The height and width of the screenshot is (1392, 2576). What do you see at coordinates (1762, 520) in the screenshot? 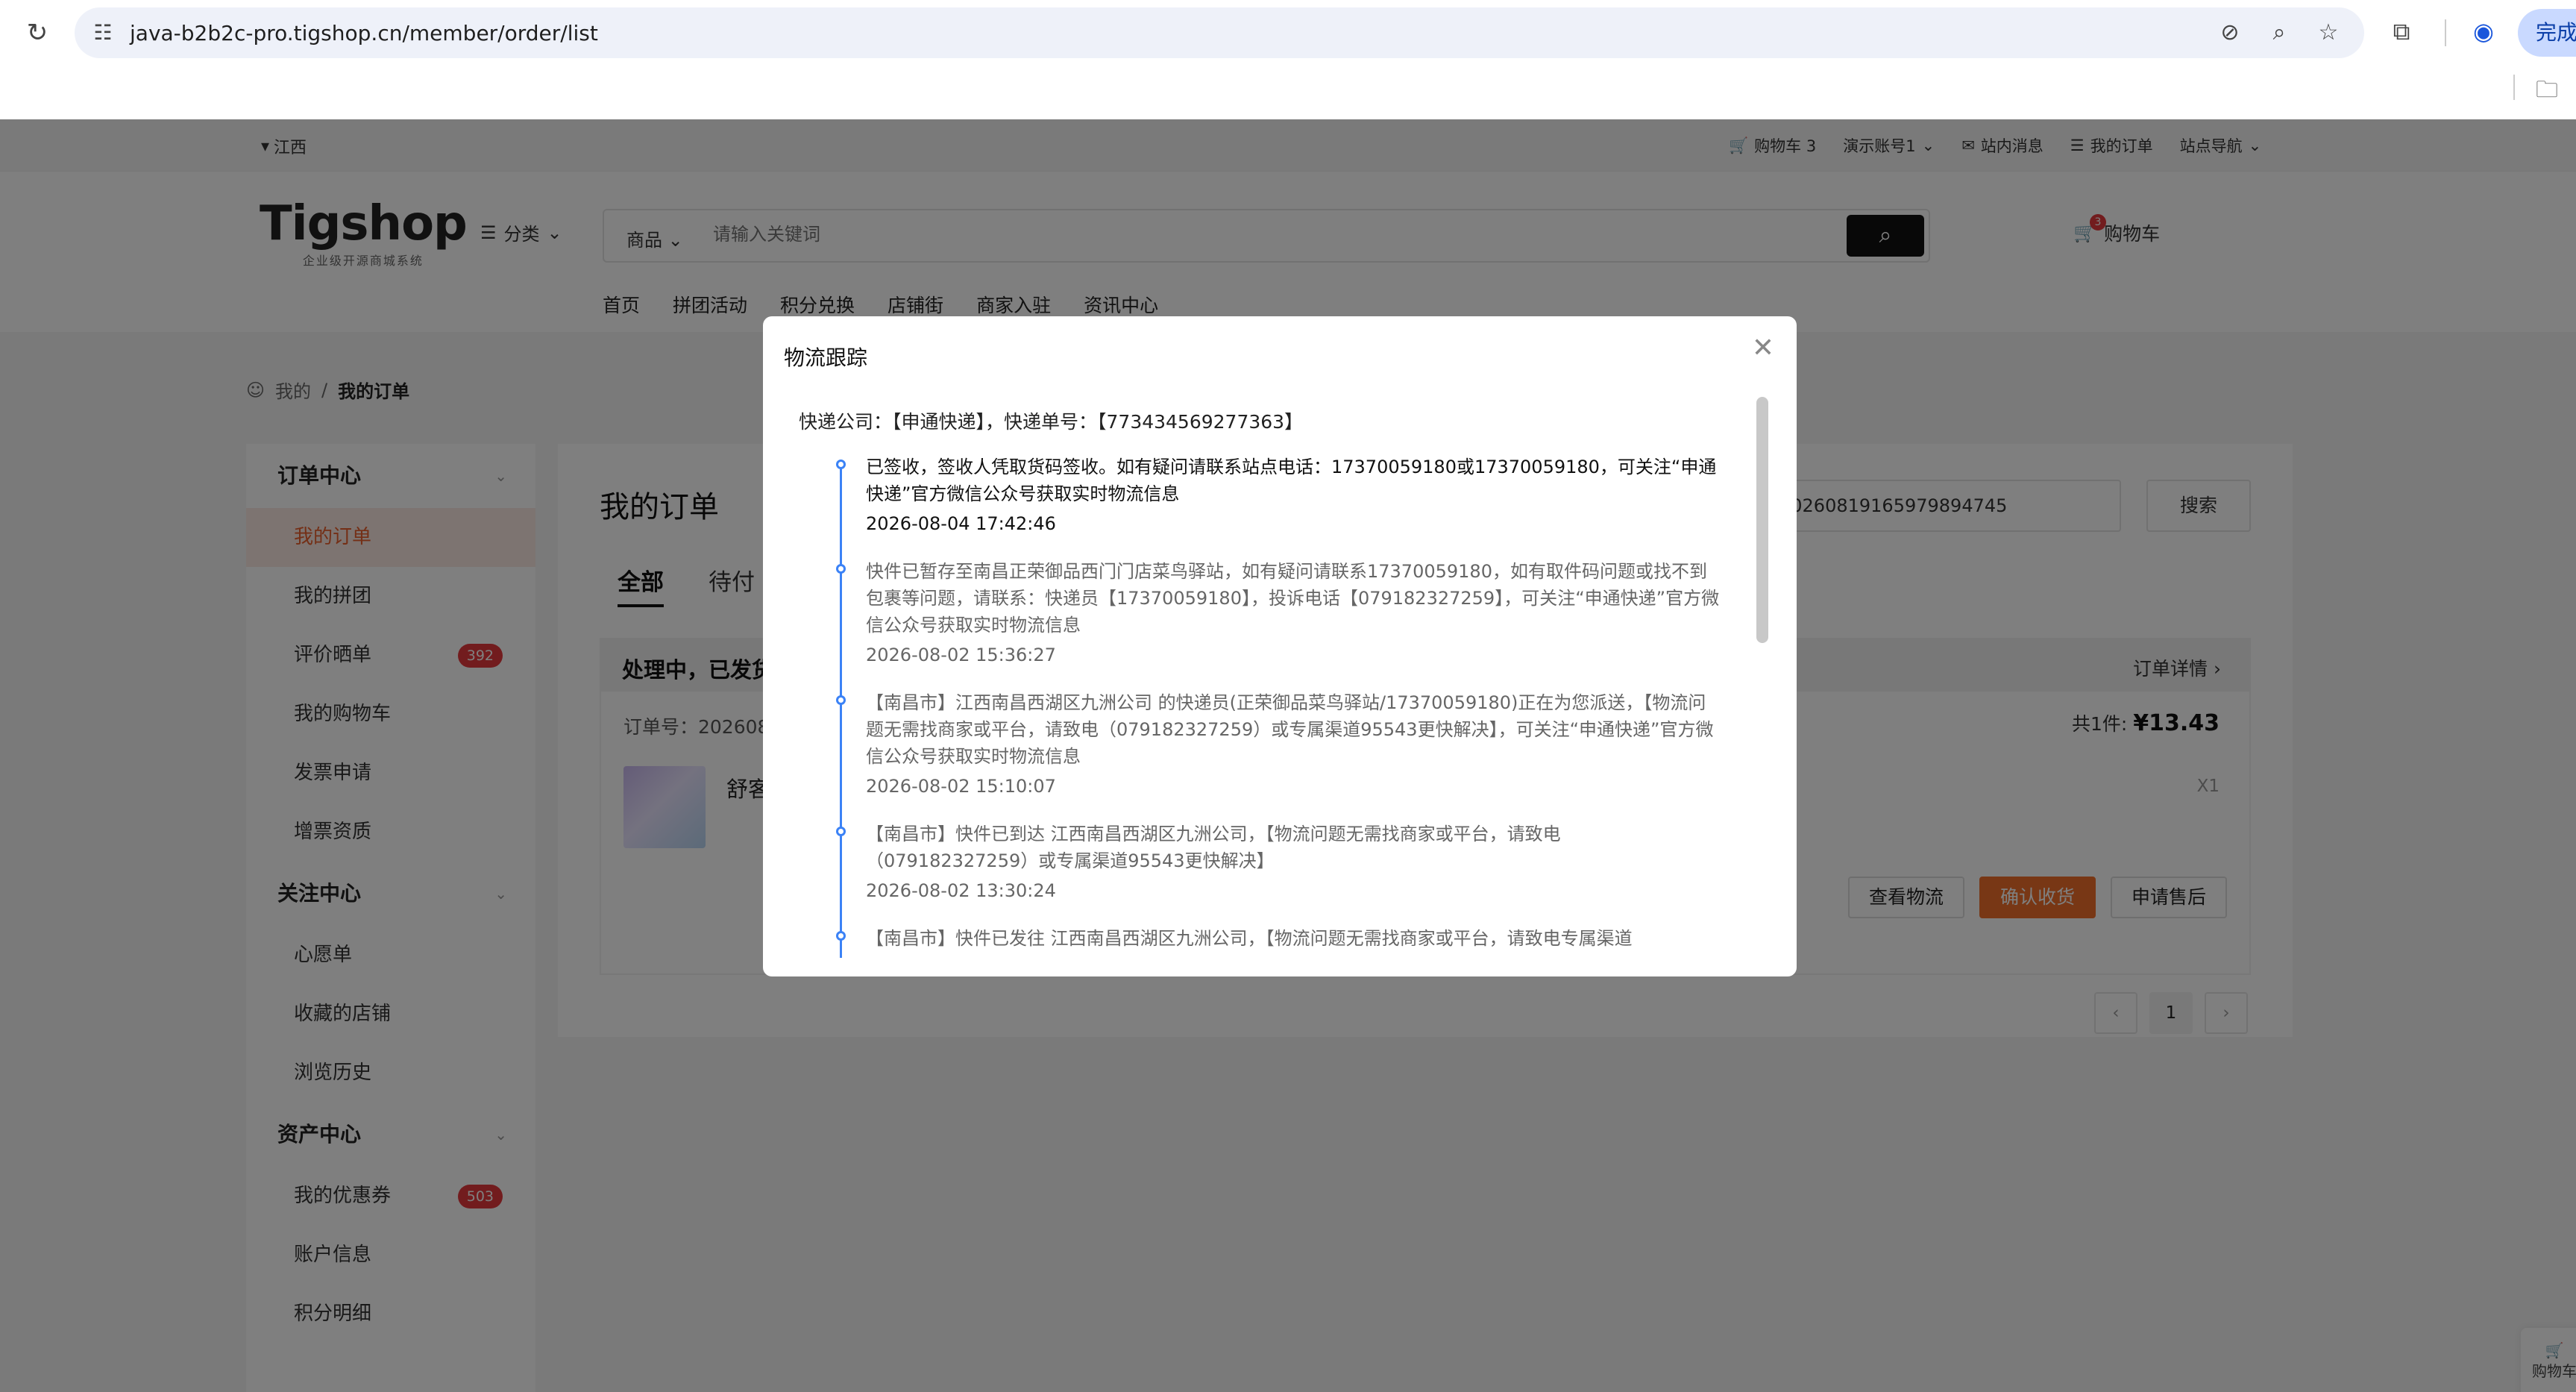
I see `scrollbar-thumb` at bounding box center [1762, 520].